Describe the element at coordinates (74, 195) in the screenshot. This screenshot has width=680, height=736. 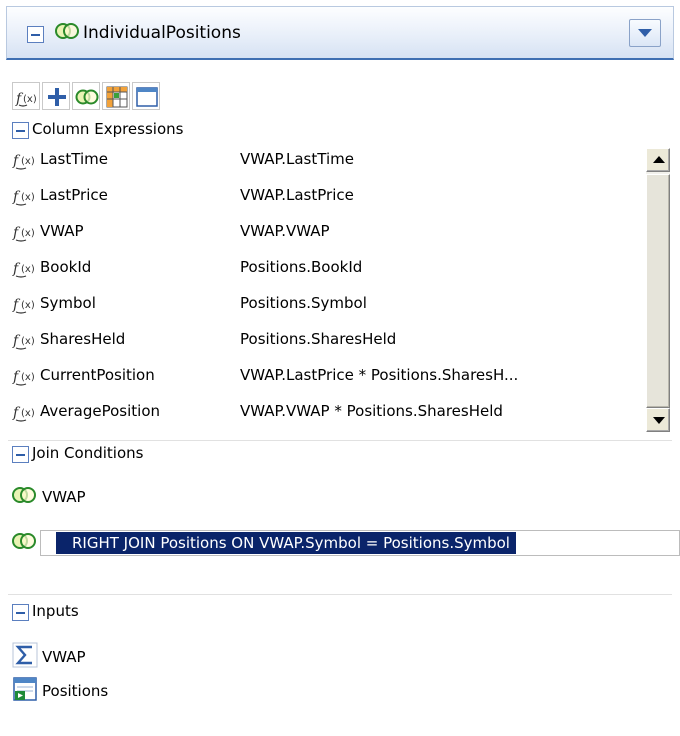
I see `expression-name: LastPrice` at that location.